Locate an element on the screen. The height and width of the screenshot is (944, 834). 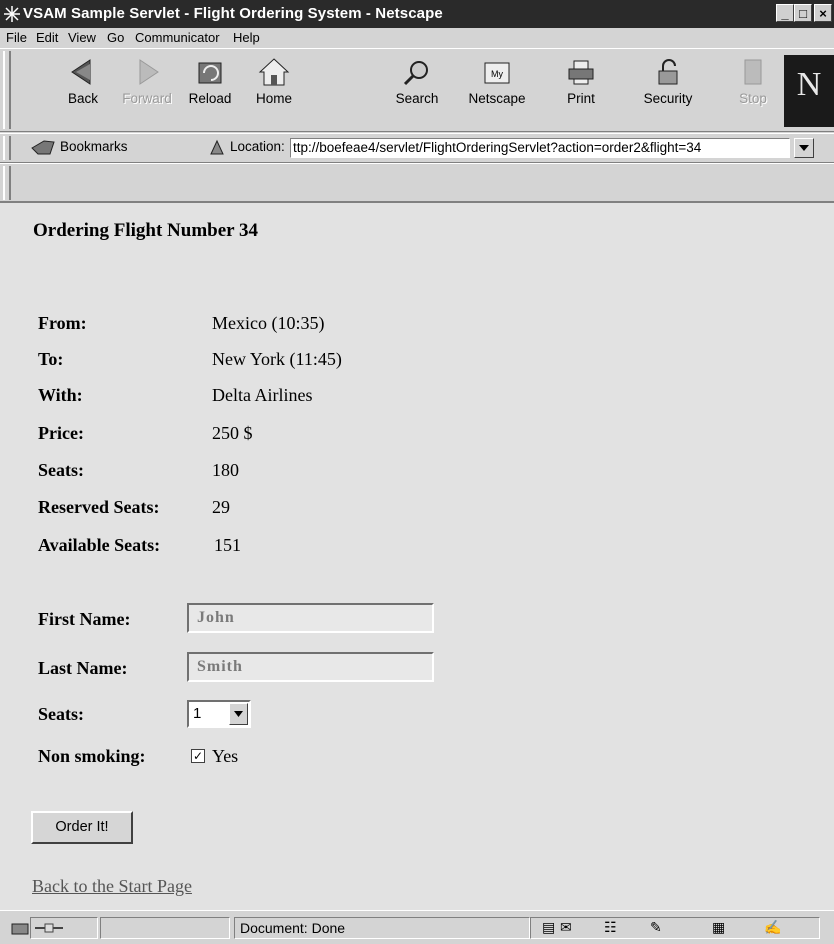
status-bar: Document: Done ▤ ✉ ☷ ✎ ▦ ✍ is located at coordinates (417, 927).